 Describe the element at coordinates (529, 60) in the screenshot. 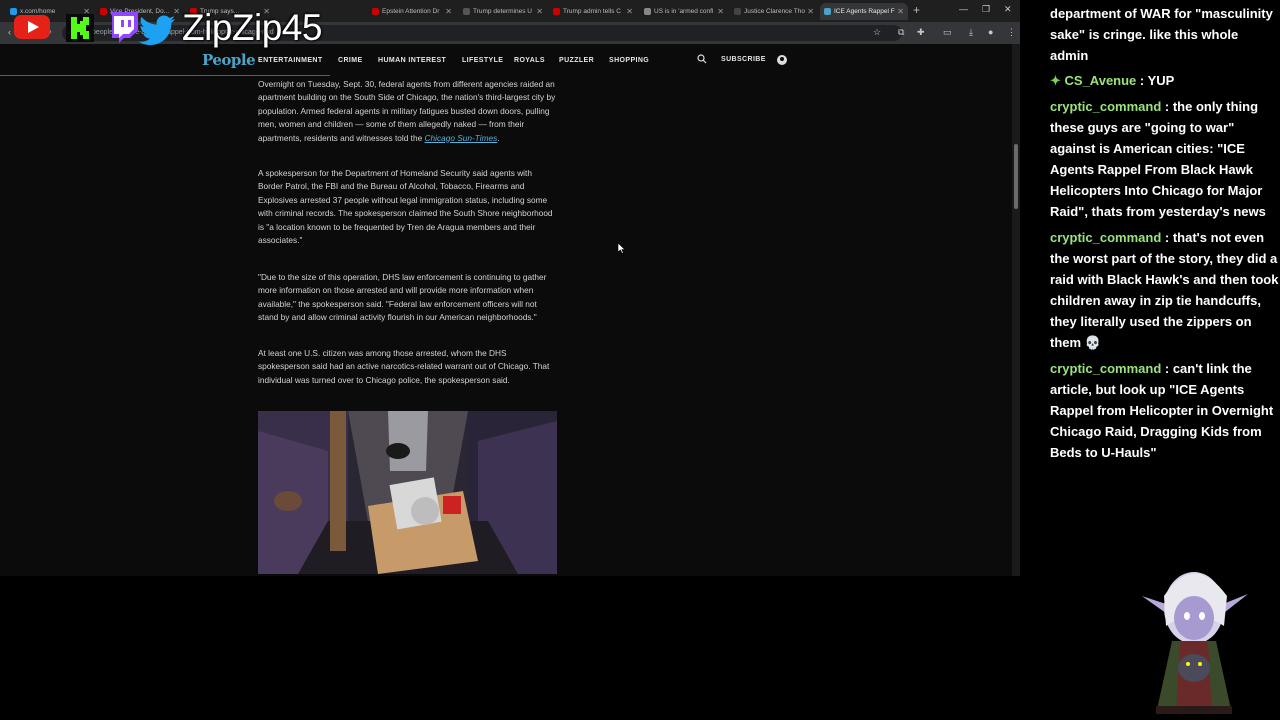

I see `nav-royals: ROYALS` at that location.